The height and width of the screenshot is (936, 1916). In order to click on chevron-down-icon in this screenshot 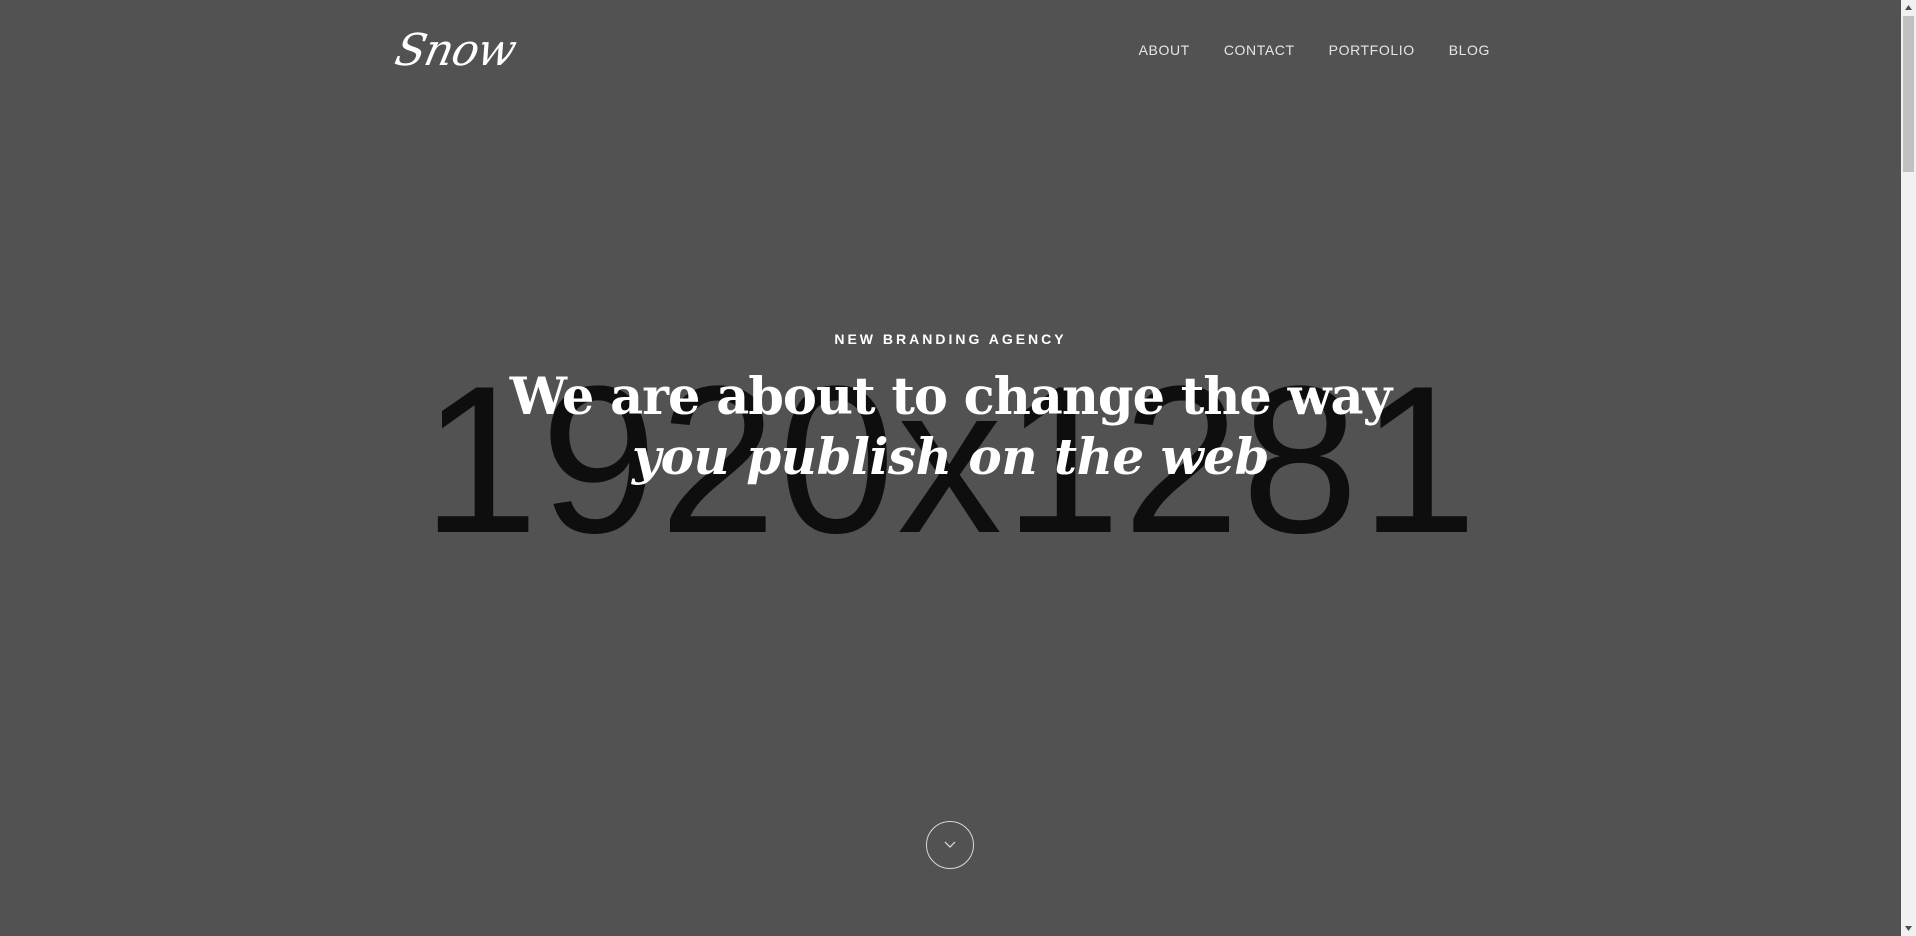, I will do `click(950, 844)`.